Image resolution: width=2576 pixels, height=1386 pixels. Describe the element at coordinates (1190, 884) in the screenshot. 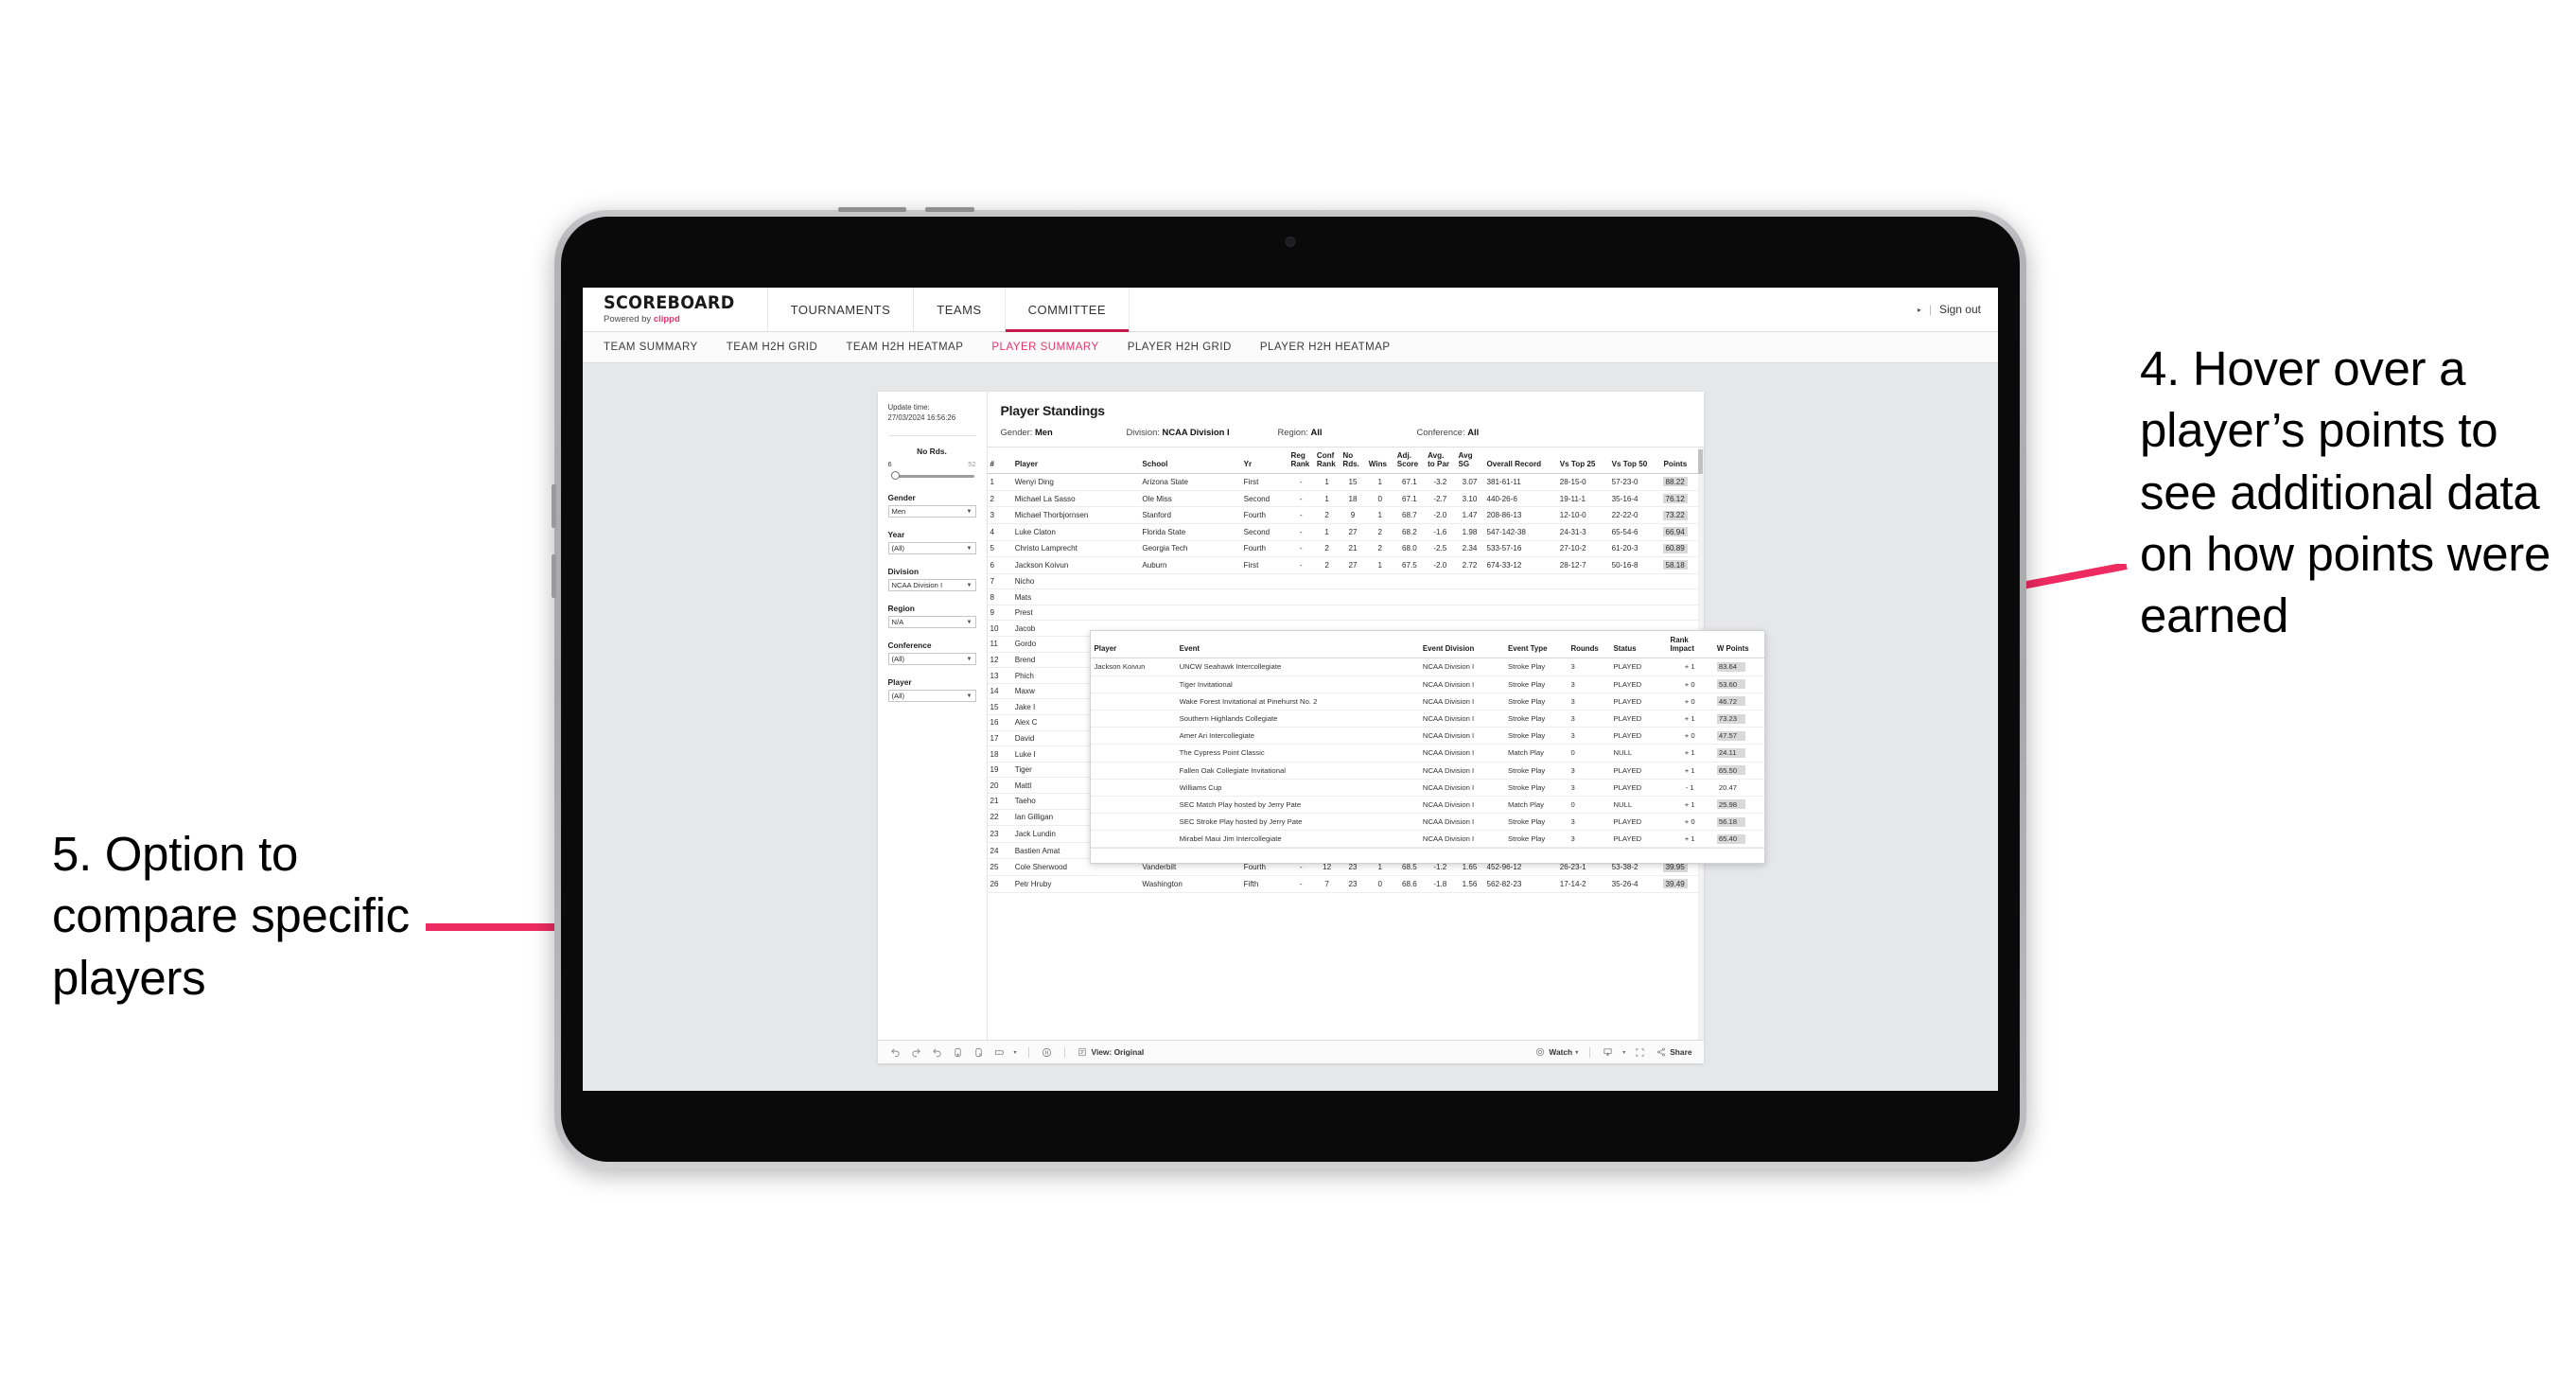

I see `cell-school: Washington` at that location.